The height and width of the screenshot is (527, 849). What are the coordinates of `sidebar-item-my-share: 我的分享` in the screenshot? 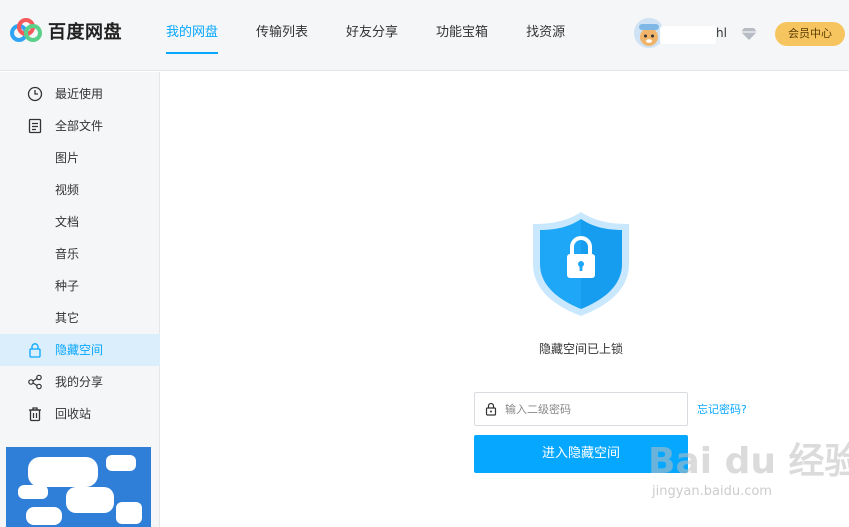 It's located at (80, 382).